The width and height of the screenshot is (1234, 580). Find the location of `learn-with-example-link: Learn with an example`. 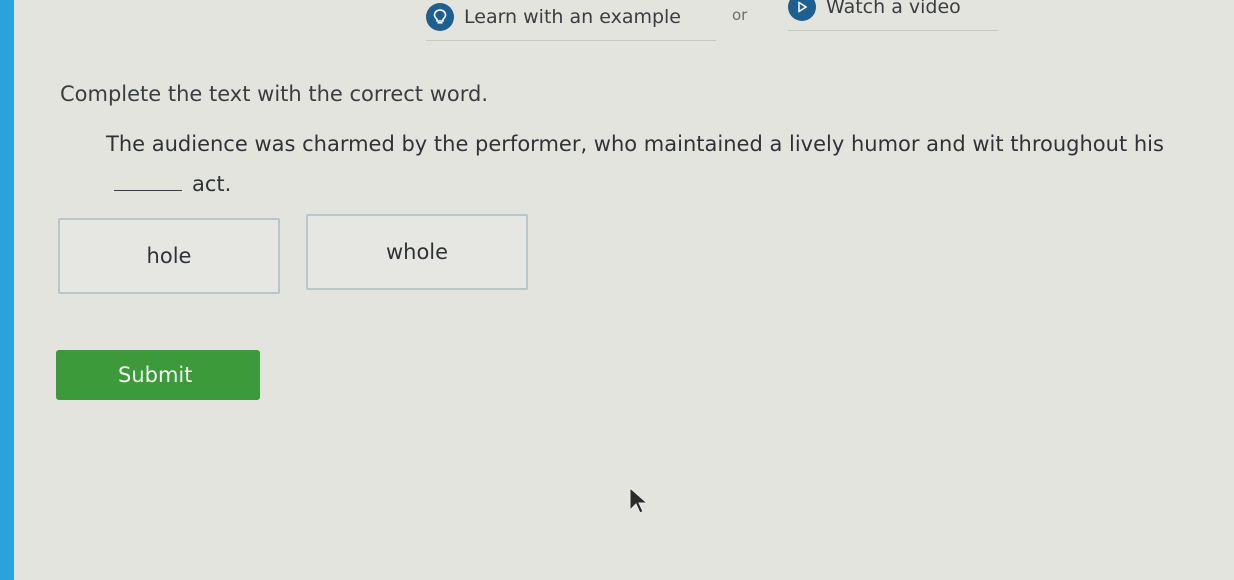

learn-with-example-link: Learn with an example is located at coordinates (571, 21).